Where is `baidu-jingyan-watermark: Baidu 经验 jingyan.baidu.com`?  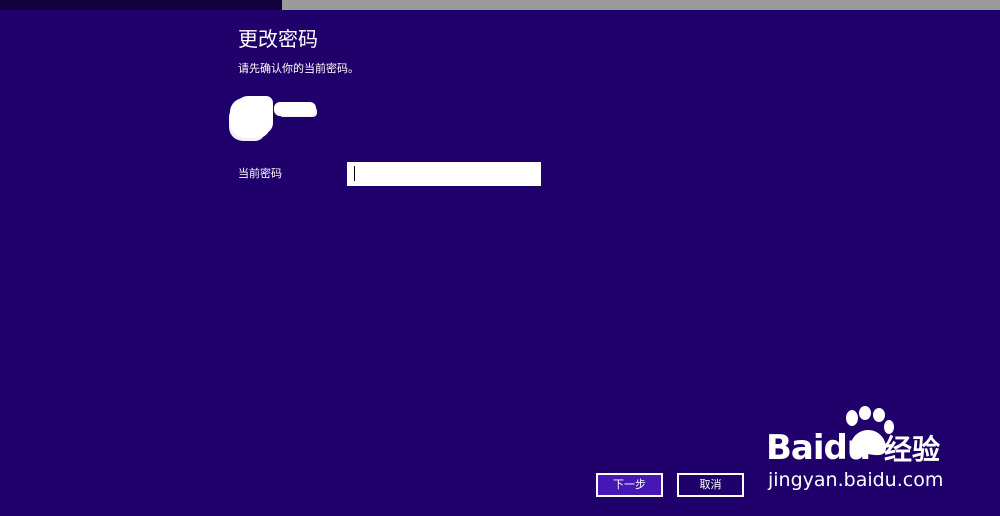 baidu-jingyan-watermark: Baidu 经验 jingyan.baidu.com is located at coordinates (862, 452).